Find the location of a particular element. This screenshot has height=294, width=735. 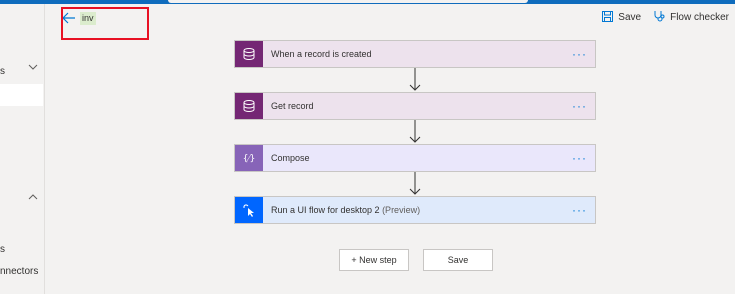

step-card-trigger: When a record is created ··· is located at coordinates (415, 54).